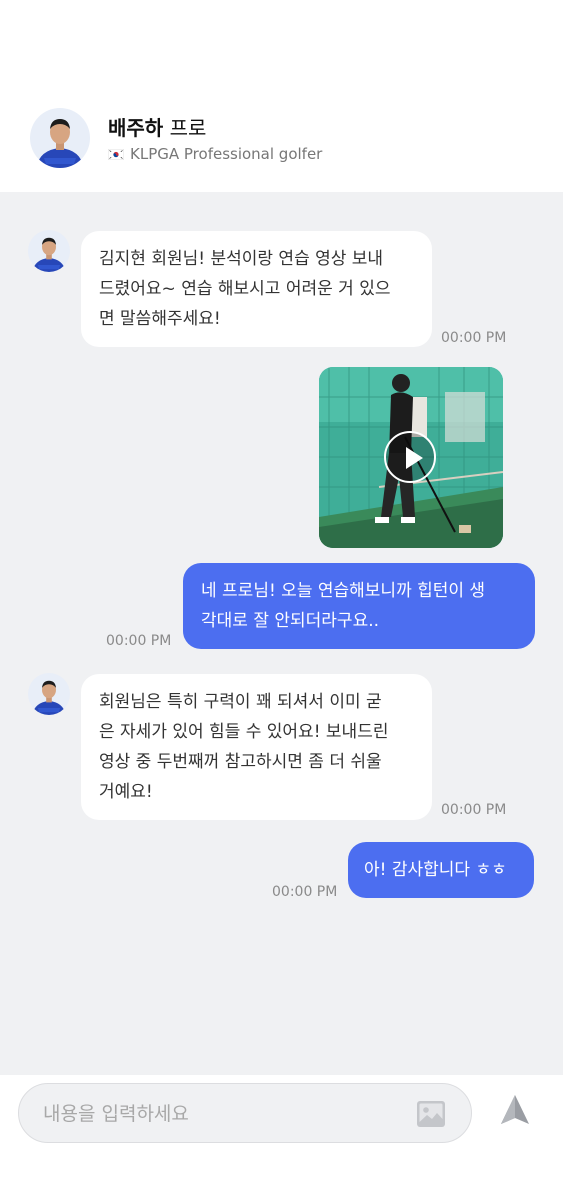 The height and width of the screenshot is (1200, 563). I want to click on outgoing-message-bubble: 네 프로님! 오늘 연습해보니까 힙턴이 생 각대로 잘 안되더라구요.., so click(359, 606).